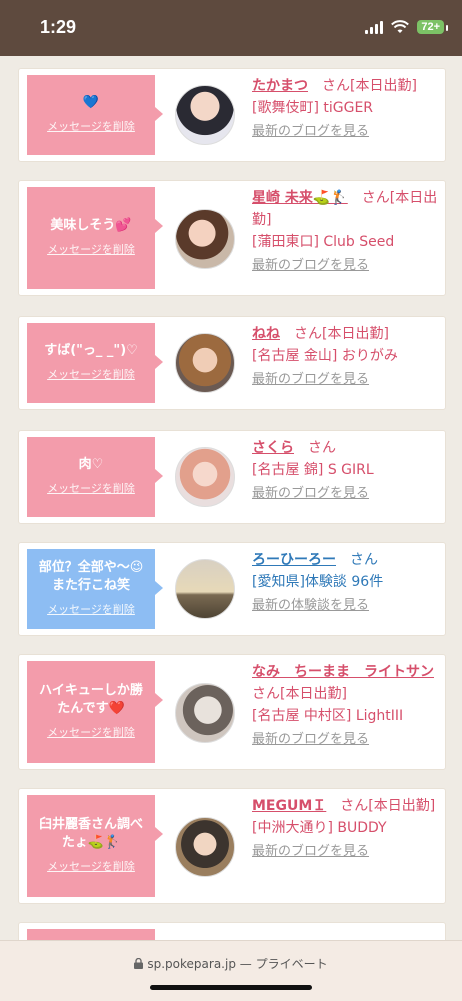 This screenshot has height=1001, width=462. What do you see at coordinates (294, 560) in the screenshot?
I see `reviewer-name-link: ろーひーろー` at bounding box center [294, 560].